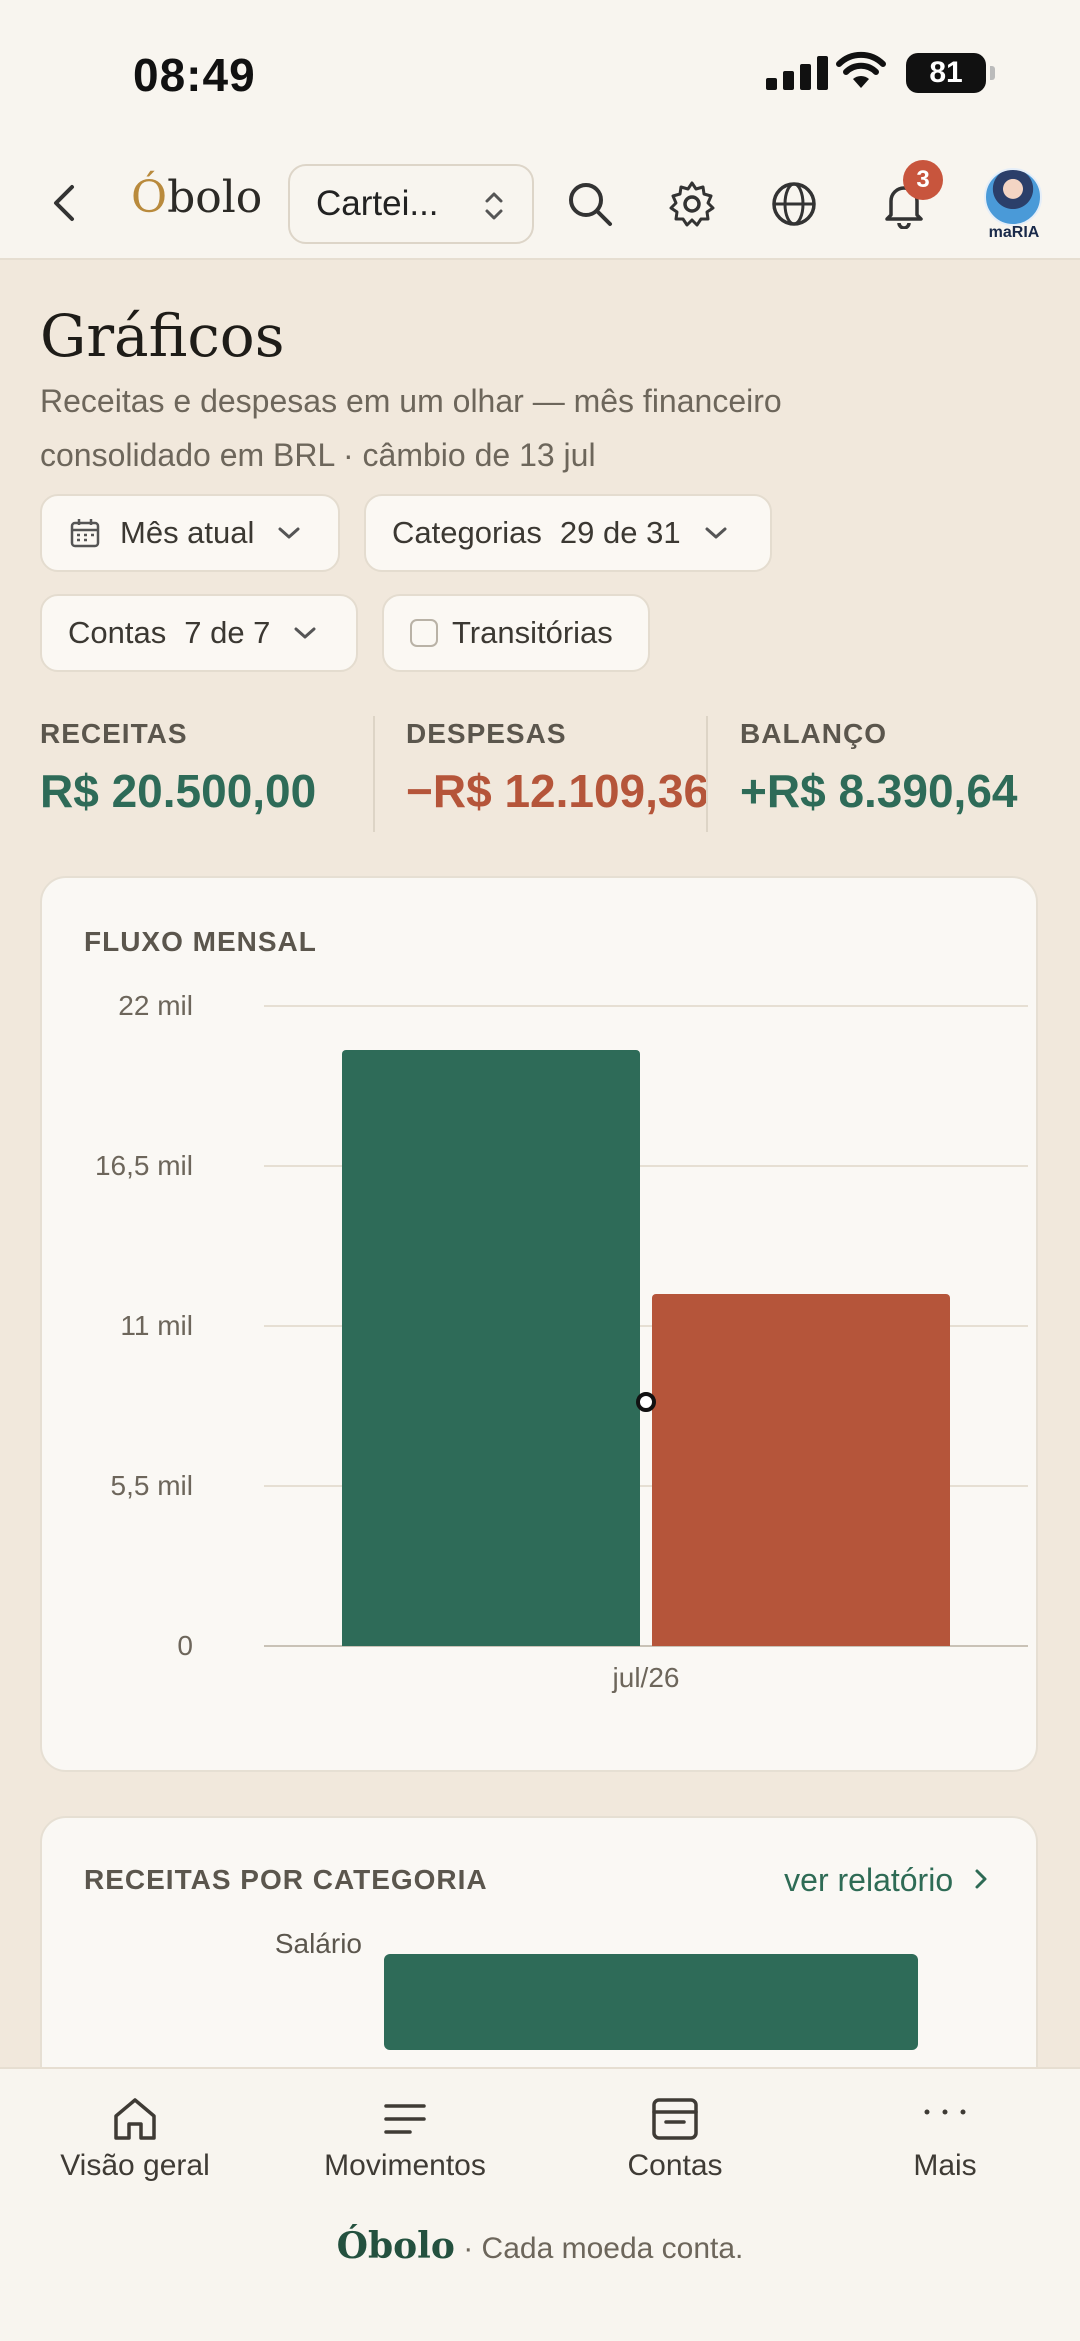 The width and height of the screenshot is (1080, 2341). I want to click on globe-icon, so click(794, 204).